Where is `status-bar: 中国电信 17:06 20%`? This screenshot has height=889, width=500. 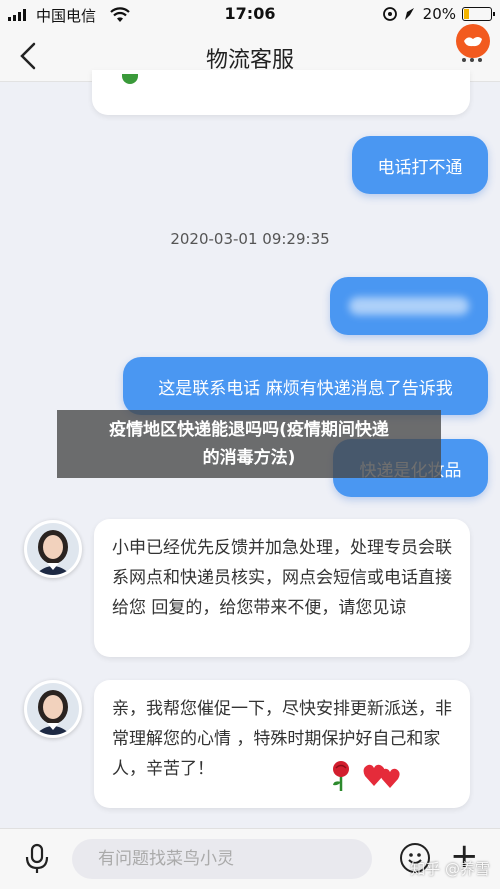
status-bar: 中国电信 17:06 20% is located at coordinates (250, 15).